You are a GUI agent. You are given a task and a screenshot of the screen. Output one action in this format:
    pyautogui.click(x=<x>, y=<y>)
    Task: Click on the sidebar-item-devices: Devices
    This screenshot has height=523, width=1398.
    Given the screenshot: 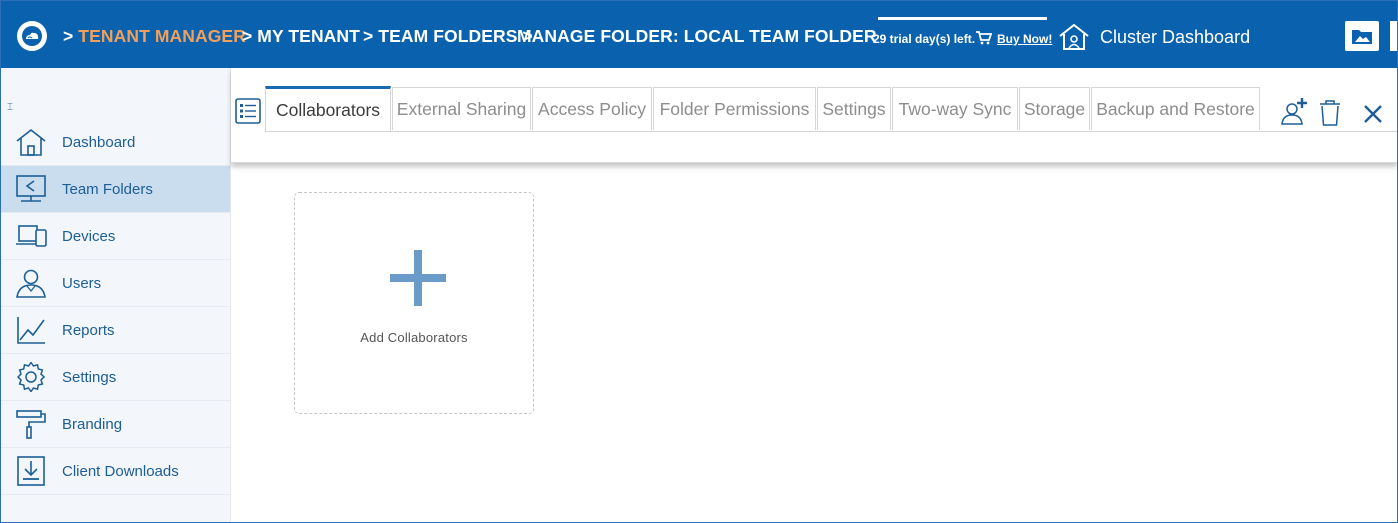 What is the action you would take?
    pyautogui.click(x=115, y=236)
    